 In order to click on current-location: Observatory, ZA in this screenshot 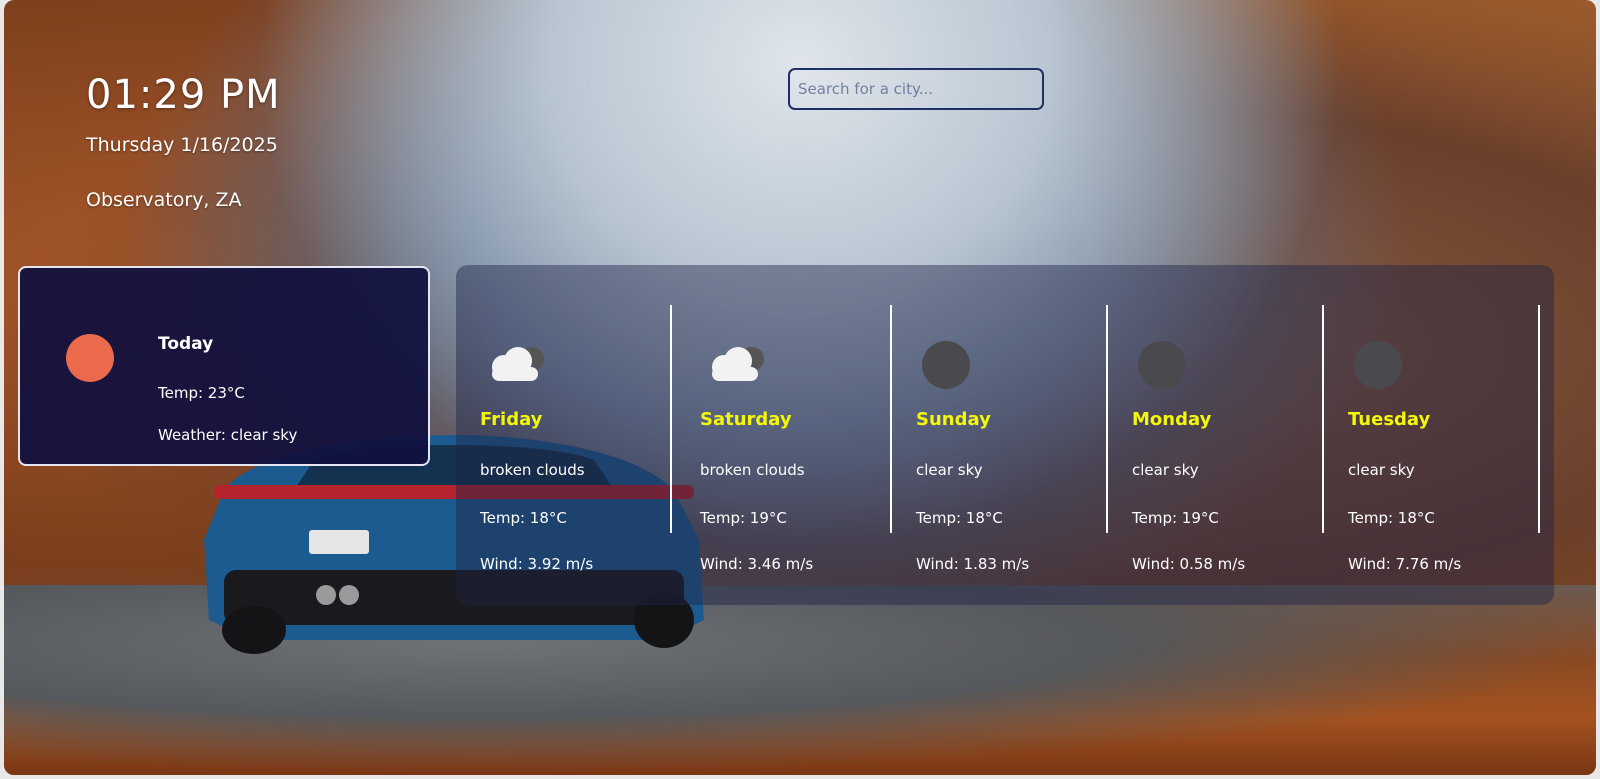, I will do `click(164, 200)`.